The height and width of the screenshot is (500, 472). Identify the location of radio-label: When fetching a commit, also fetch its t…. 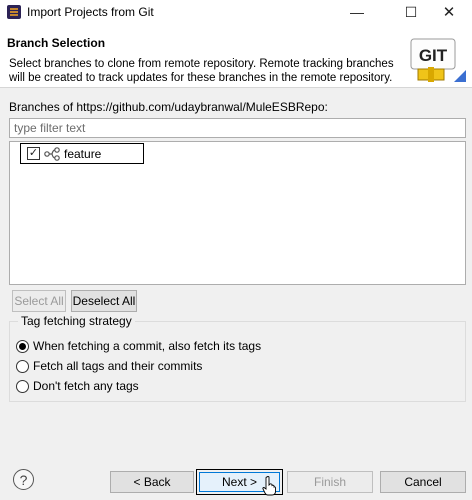
(147, 346).